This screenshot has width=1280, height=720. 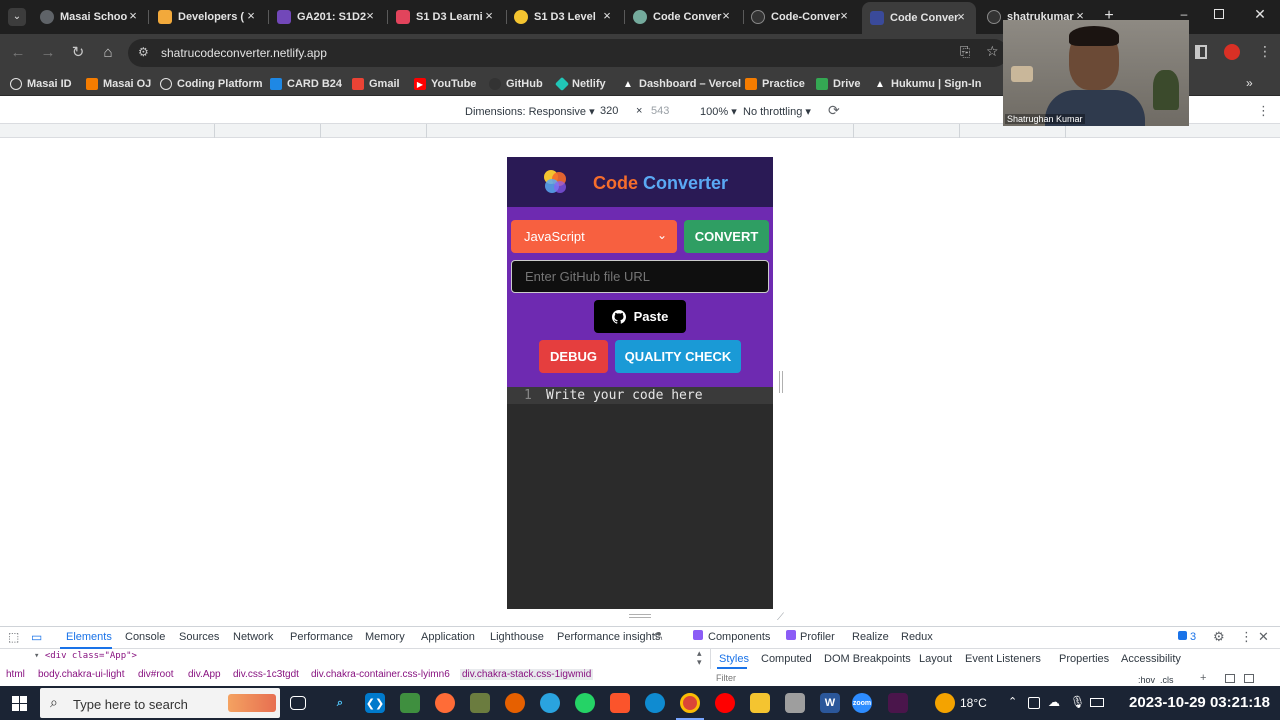 What do you see at coordinates (1003, 659) in the screenshot?
I see `tab-event-listeners: Event Listeners` at bounding box center [1003, 659].